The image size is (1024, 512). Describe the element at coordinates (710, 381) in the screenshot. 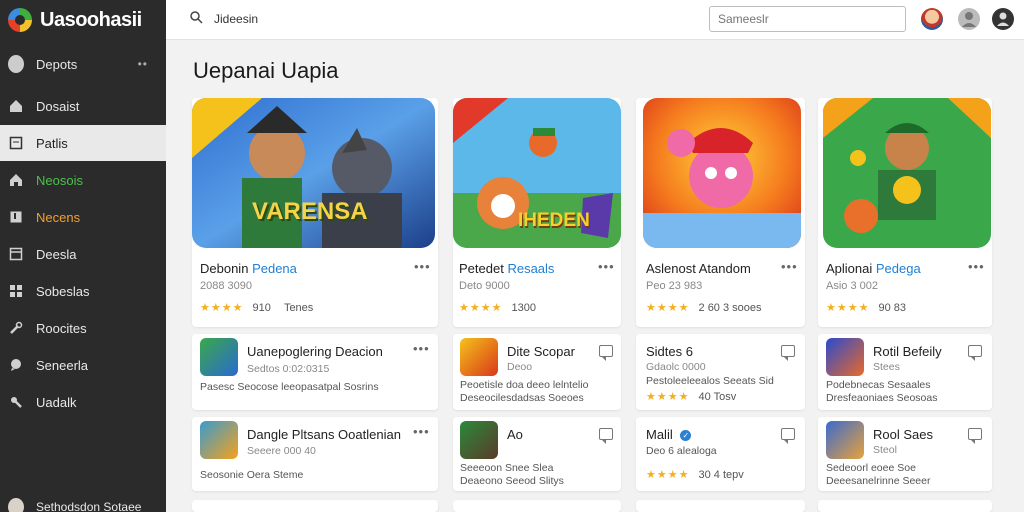

I see `list-desc: Pestoleeleealos Seeats Sid` at that location.